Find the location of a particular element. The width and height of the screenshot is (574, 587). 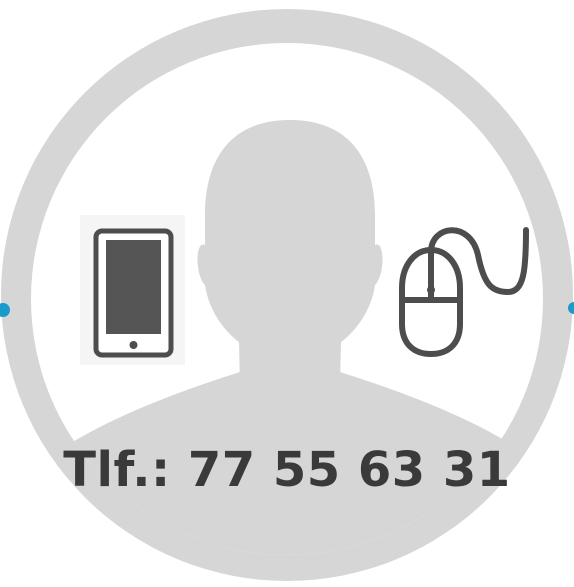

smartphone-icon is located at coordinates (132, 290).